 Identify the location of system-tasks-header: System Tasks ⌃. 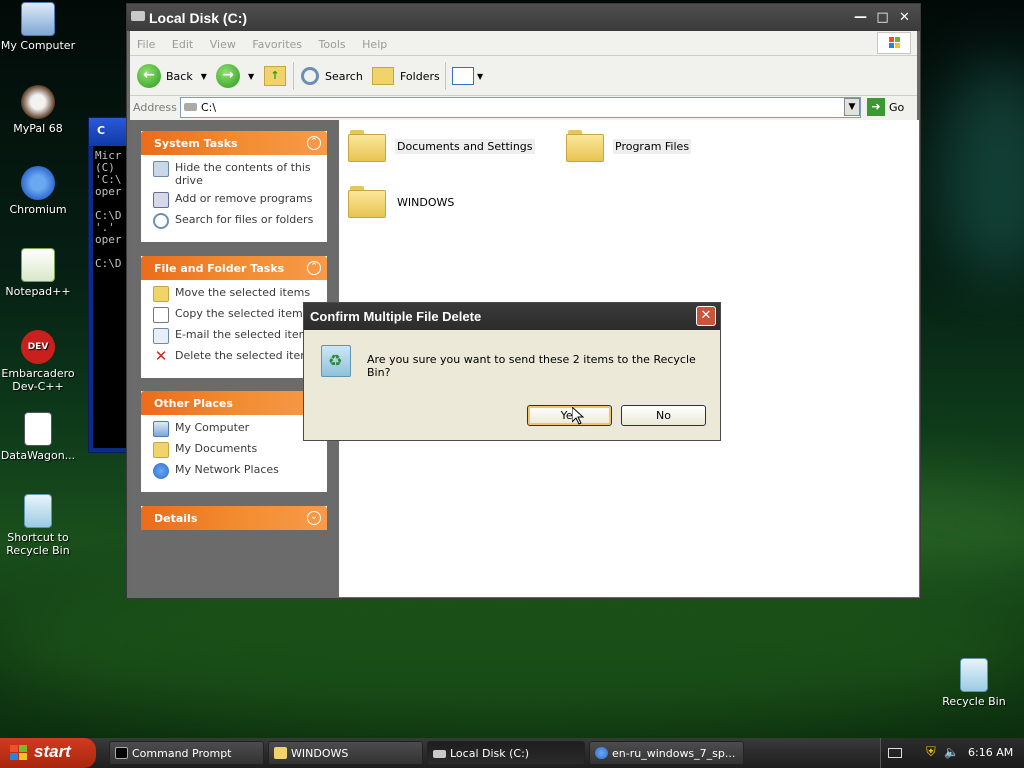
(234, 143).